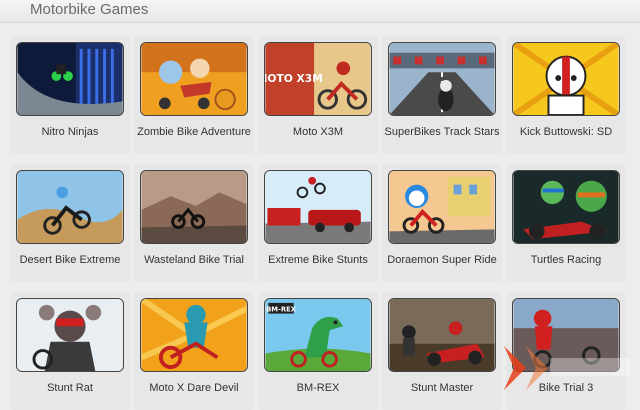 This screenshot has width=640, height=410. I want to click on game-title: Turtles Racing, so click(566, 260).